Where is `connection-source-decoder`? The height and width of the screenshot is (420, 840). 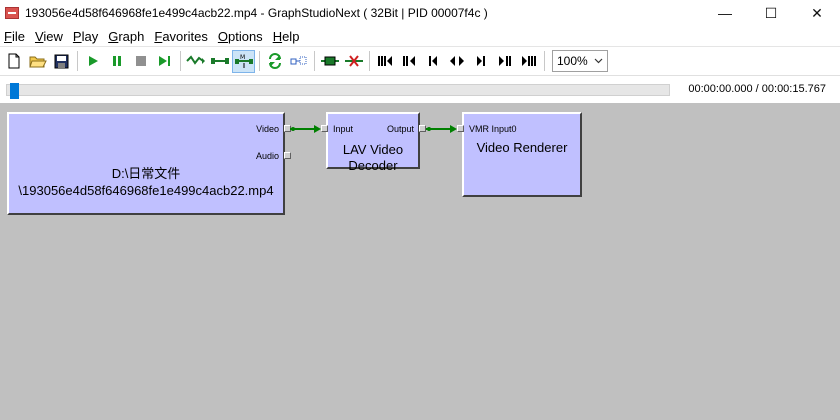
connection-source-decoder is located at coordinates (306, 129).